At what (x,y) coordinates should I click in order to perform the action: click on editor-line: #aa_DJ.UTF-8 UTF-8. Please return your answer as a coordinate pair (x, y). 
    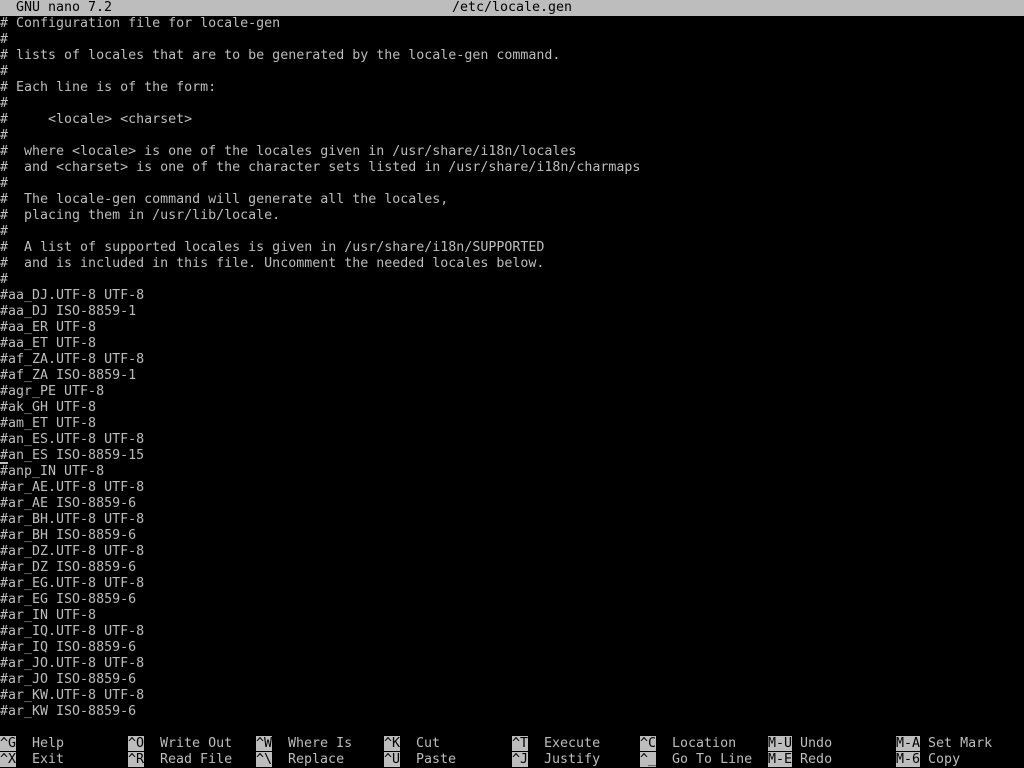
    Looking at the image, I should click on (512, 296).